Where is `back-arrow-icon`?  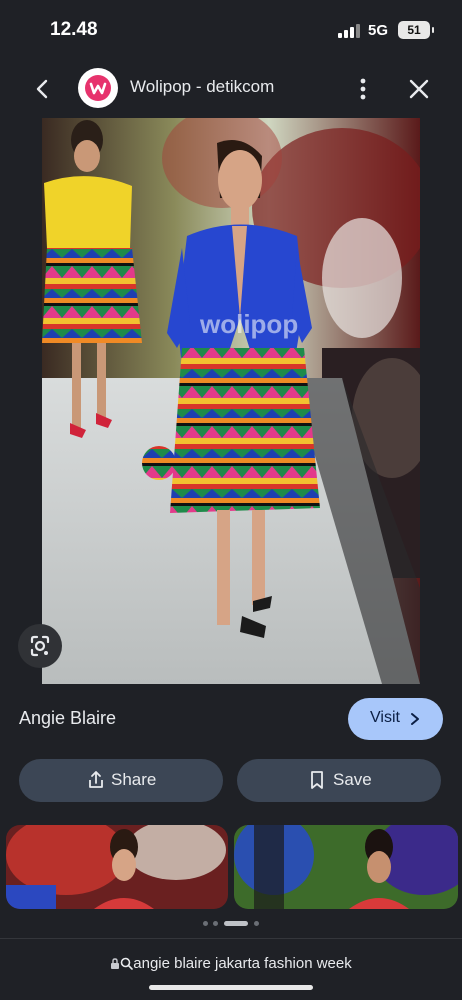 back-arrow-icon is located at coordinates (43, 89).